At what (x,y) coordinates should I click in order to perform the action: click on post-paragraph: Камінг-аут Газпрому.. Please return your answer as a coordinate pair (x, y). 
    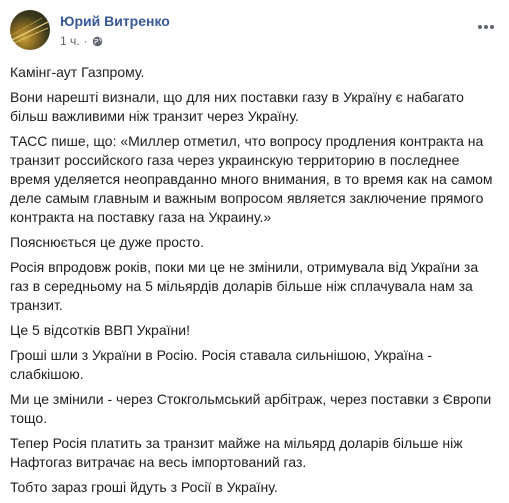
    Looking at the image, I should click on (77, 72).